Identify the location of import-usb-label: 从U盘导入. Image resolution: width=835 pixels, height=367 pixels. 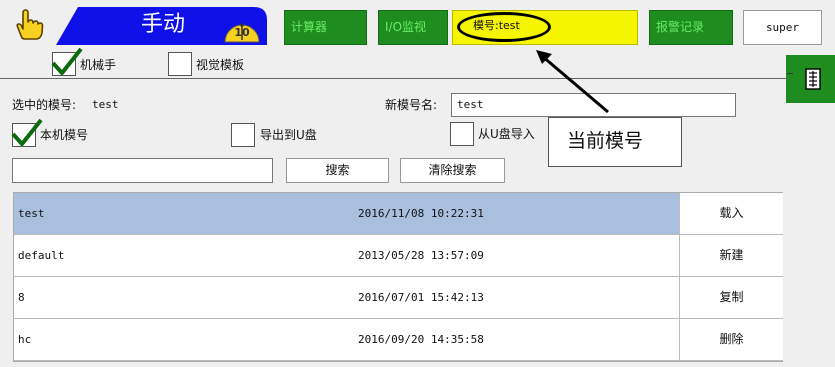
(506, 134).